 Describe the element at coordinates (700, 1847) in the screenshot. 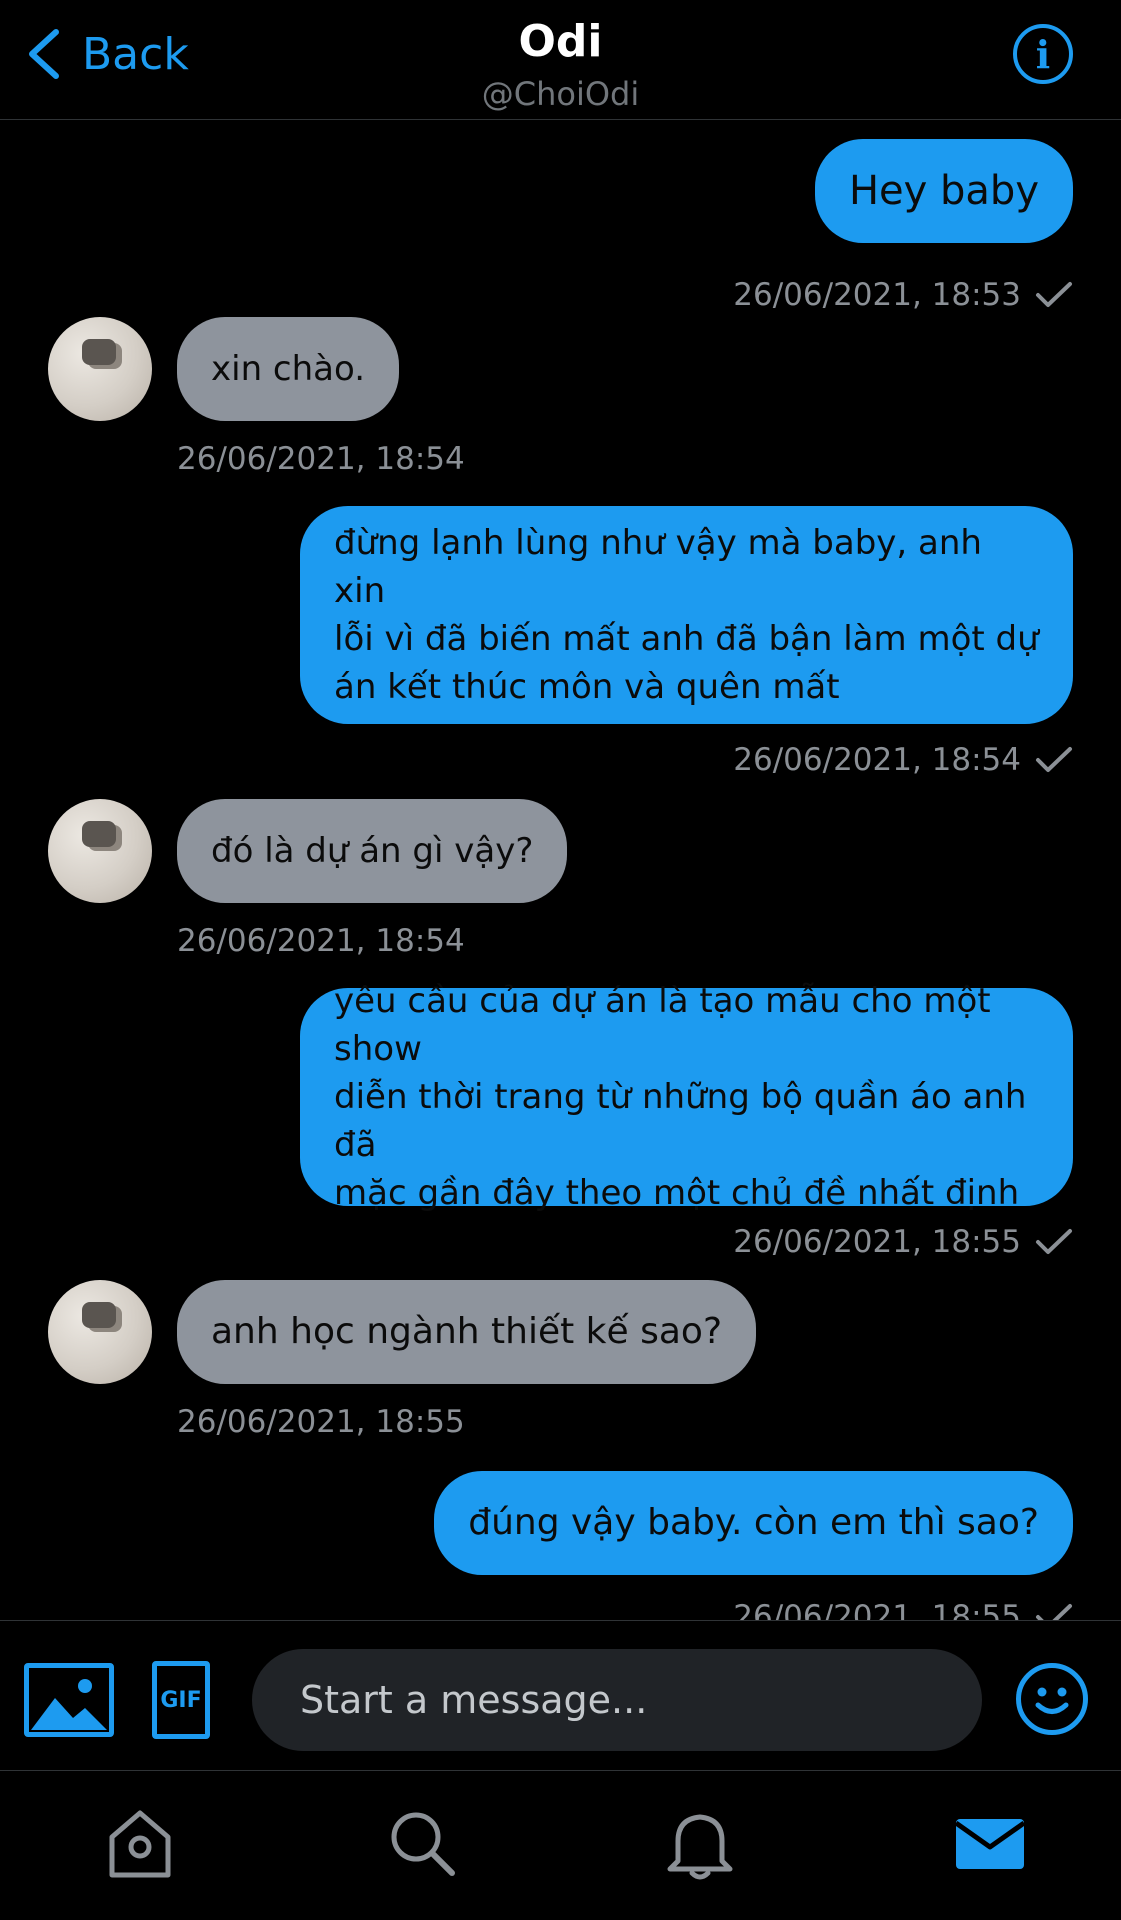

I see `notifications-icon` at that location.